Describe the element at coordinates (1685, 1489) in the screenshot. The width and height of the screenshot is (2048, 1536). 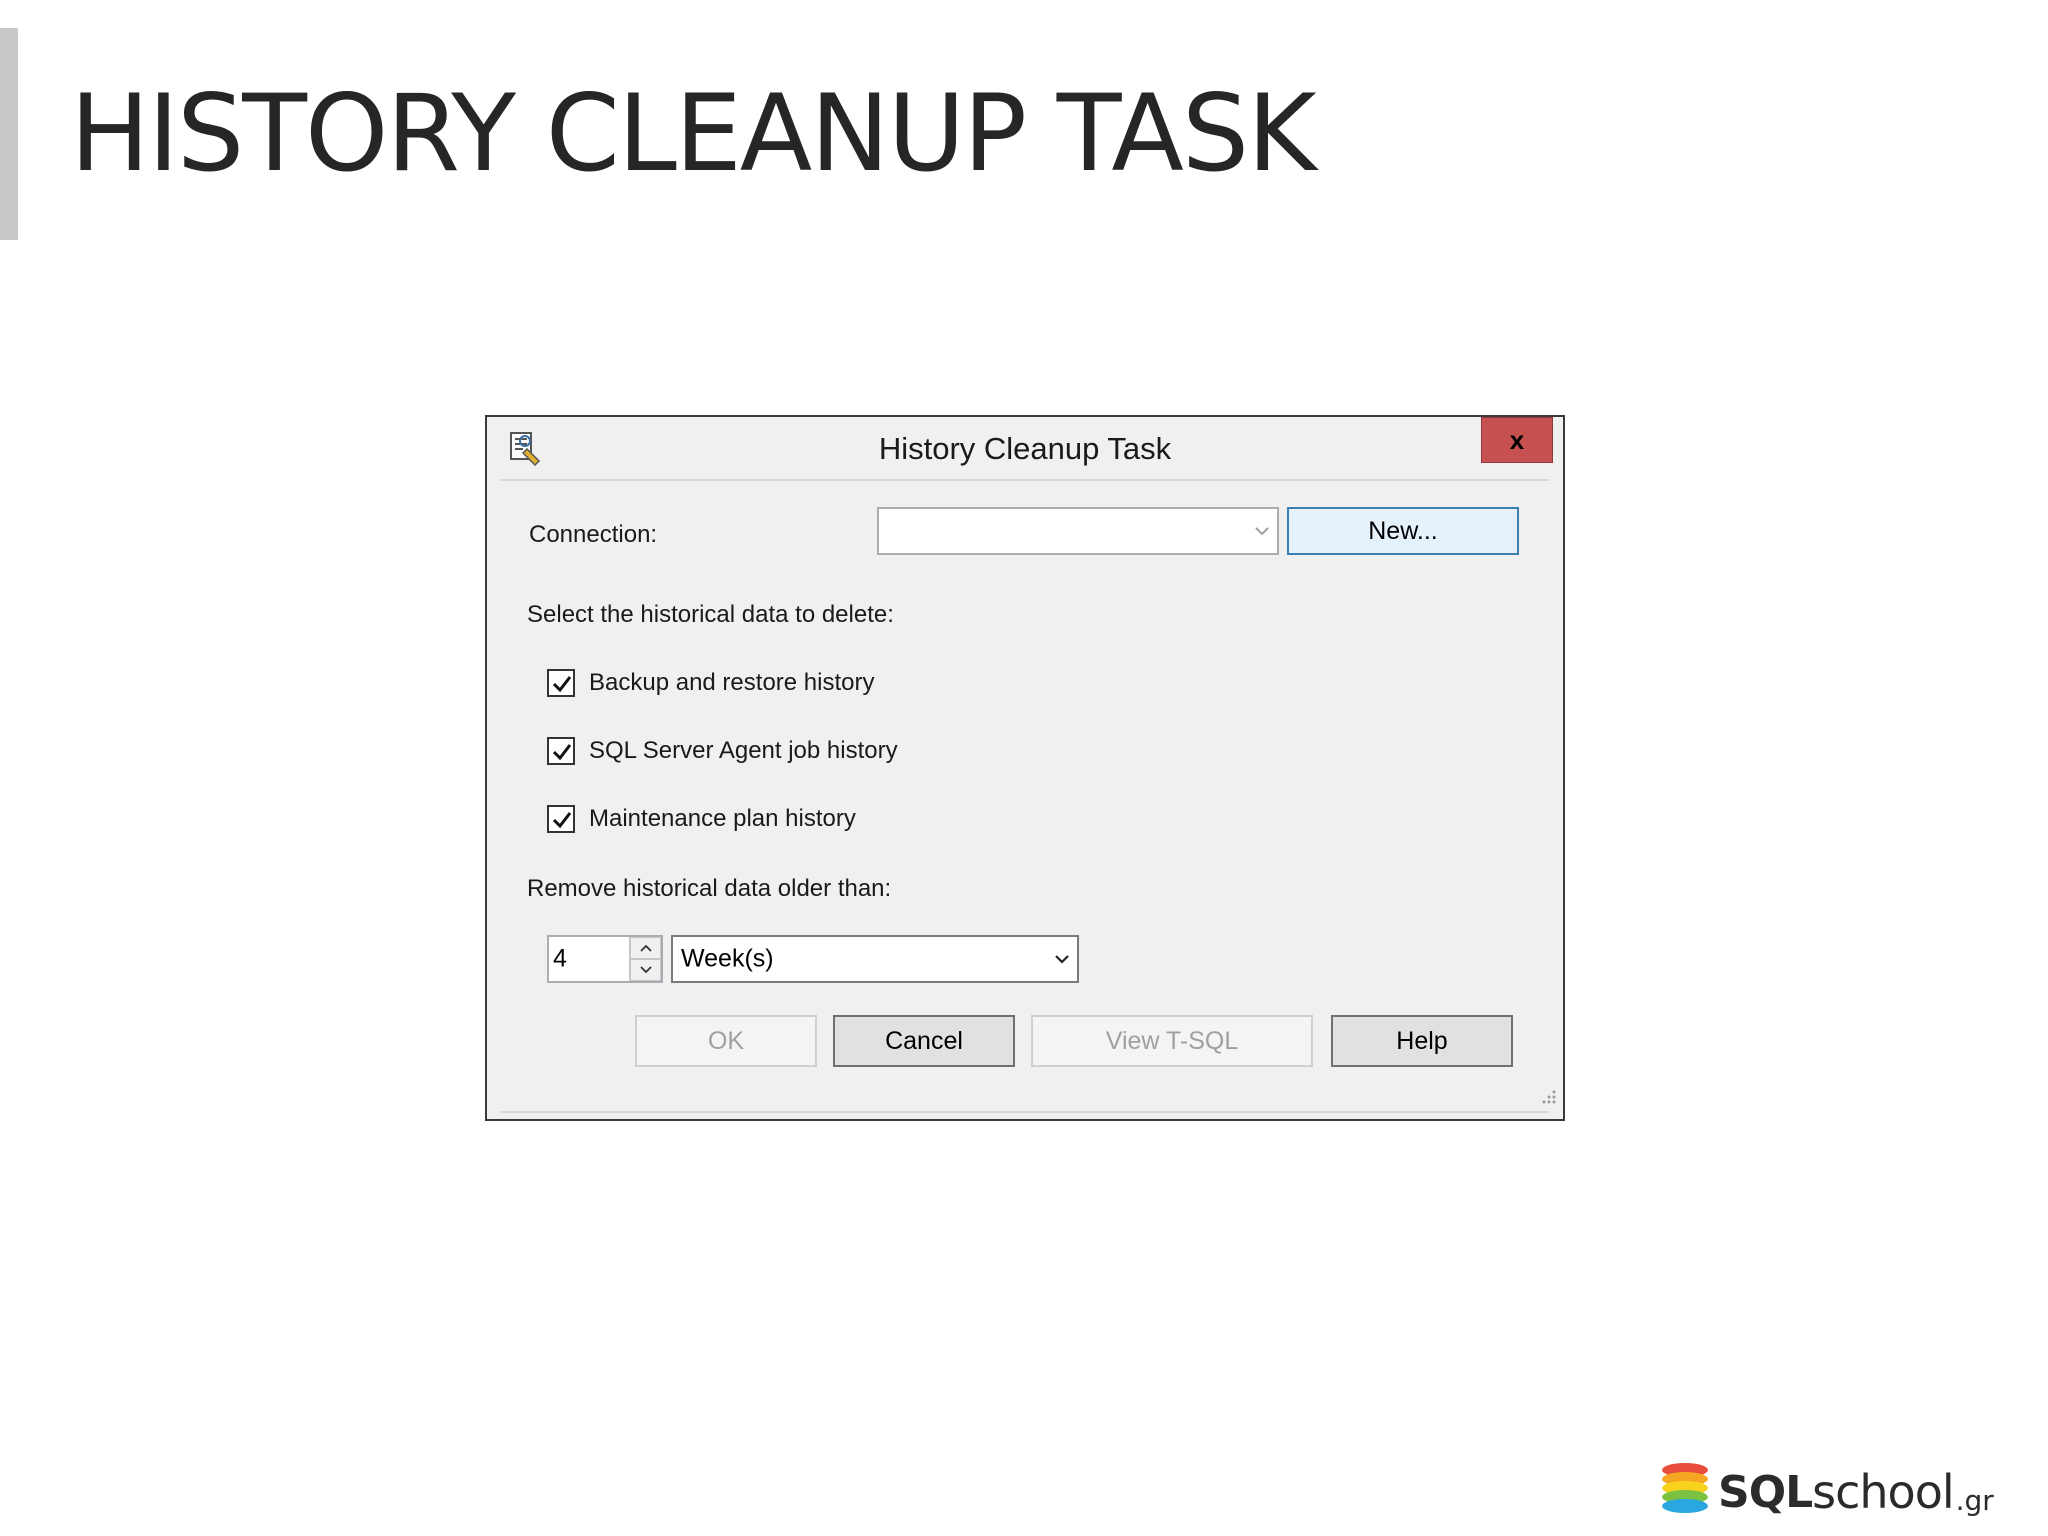
I see `logo-database-icon` at that location.